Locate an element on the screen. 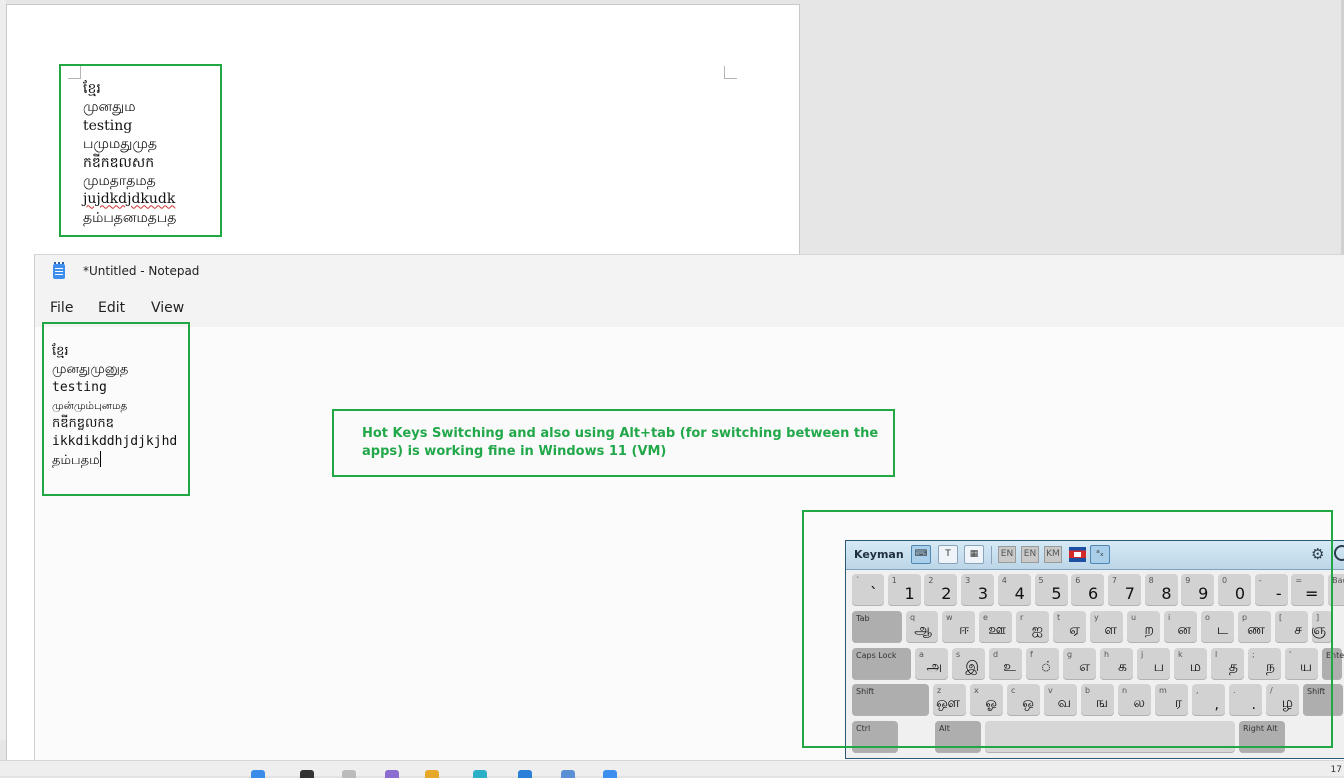 The height and width of the screenshot is (778, 1344). notepad-titlebar: *Untitled - Notepad is located at coordinates (689, 272).